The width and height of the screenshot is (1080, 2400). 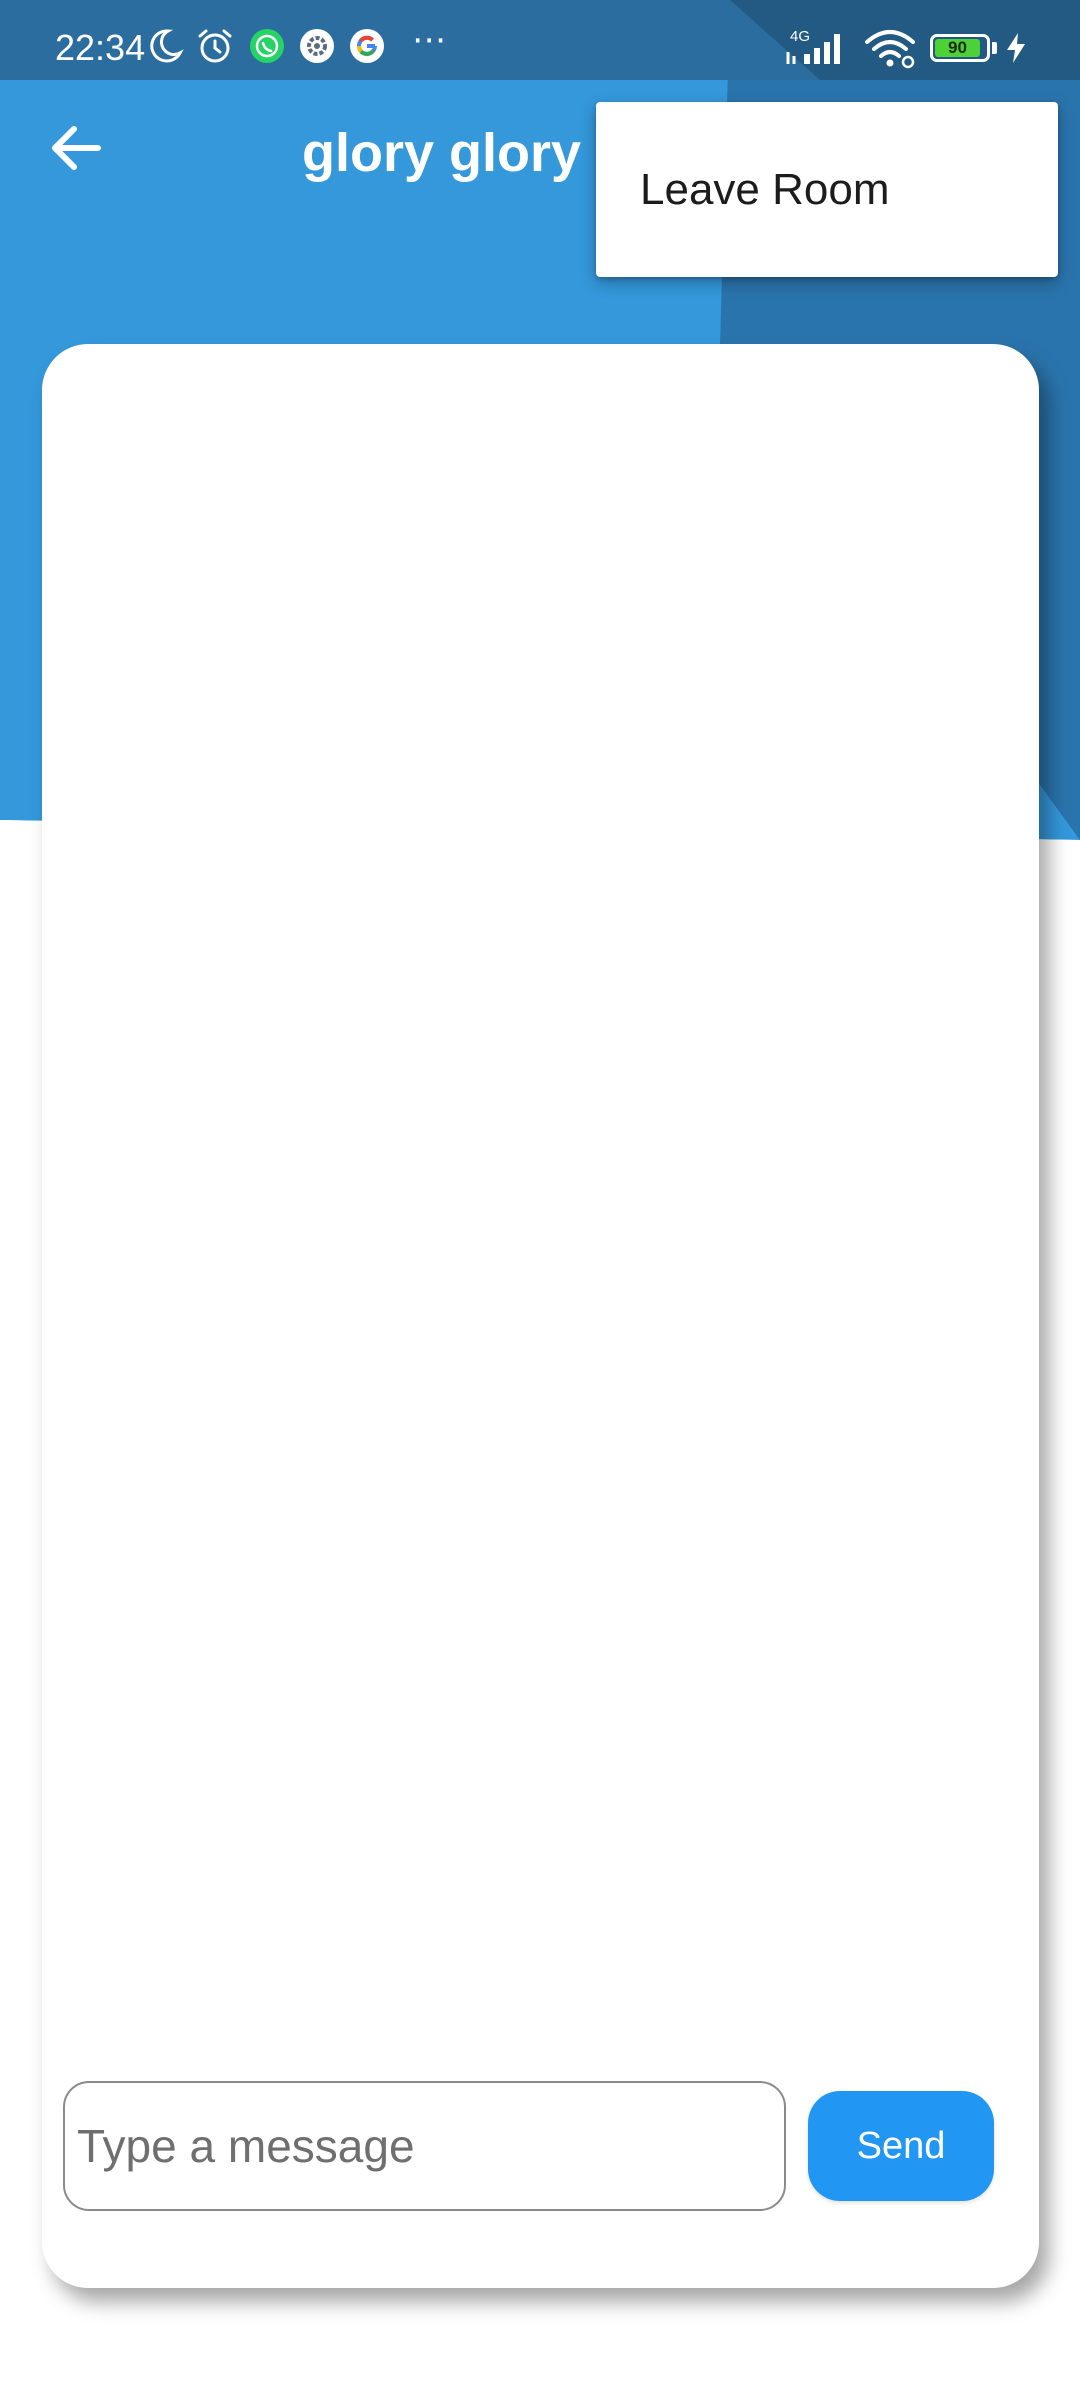 What do you see at coordinates (901, 2146) in the screenshot?
I see `send-button: Send` at bounding box center [901, 2146].